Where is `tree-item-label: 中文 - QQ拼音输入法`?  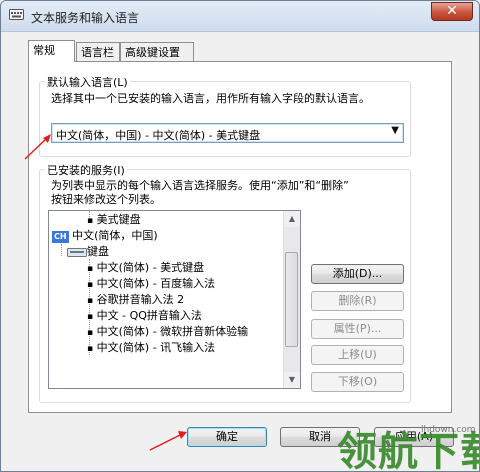
tree-item-label: 中文 - QQ拼音输入法 is located at coordinates (149, 315).